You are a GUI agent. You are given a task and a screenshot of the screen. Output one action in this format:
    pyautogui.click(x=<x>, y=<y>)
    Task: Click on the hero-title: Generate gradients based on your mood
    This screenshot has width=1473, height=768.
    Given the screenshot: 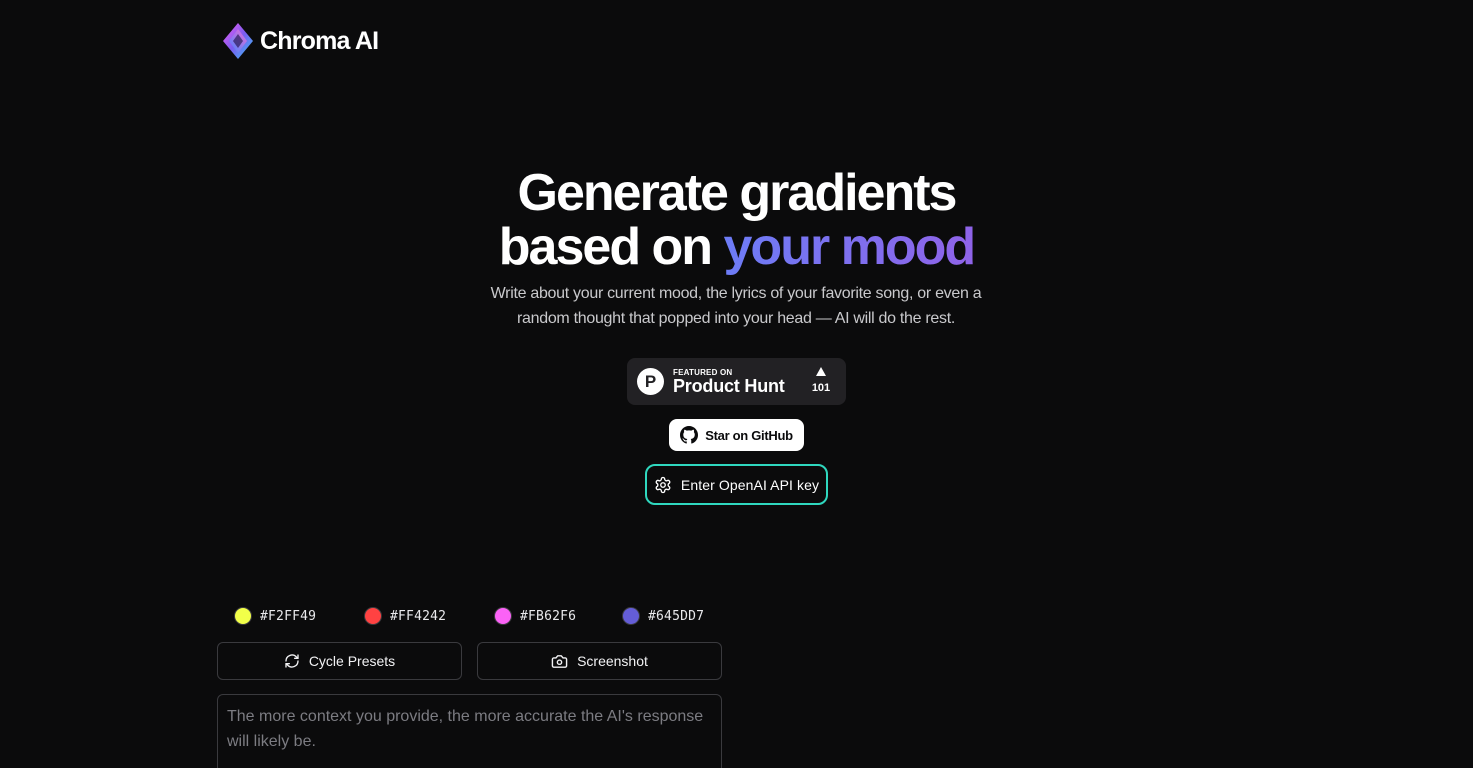 What is the action you would take?
    pyautogui.click(x=736, y=220)
    